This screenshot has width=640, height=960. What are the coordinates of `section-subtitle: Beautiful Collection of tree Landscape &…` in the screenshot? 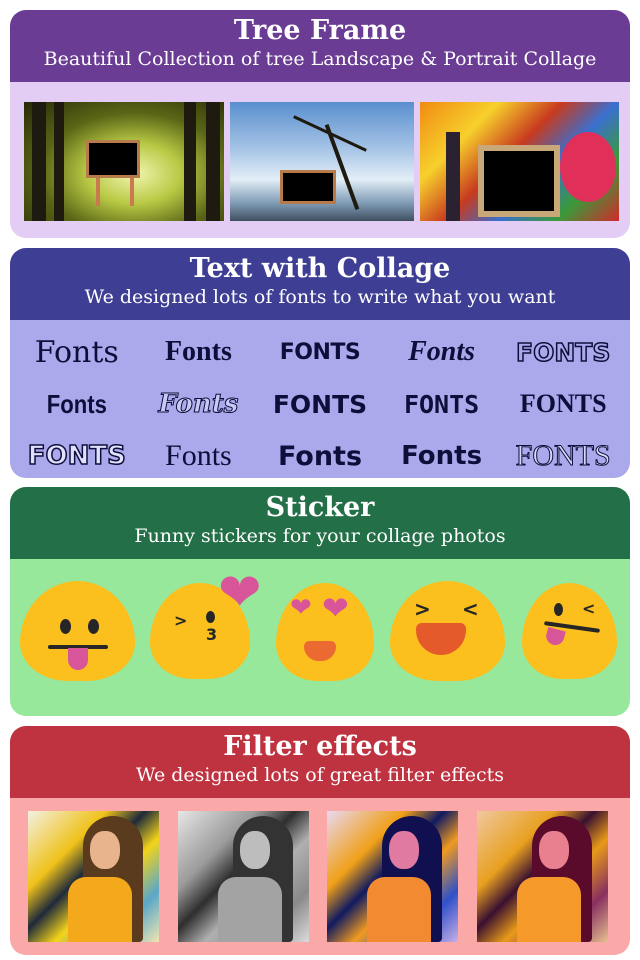 It's located at (320, 59).